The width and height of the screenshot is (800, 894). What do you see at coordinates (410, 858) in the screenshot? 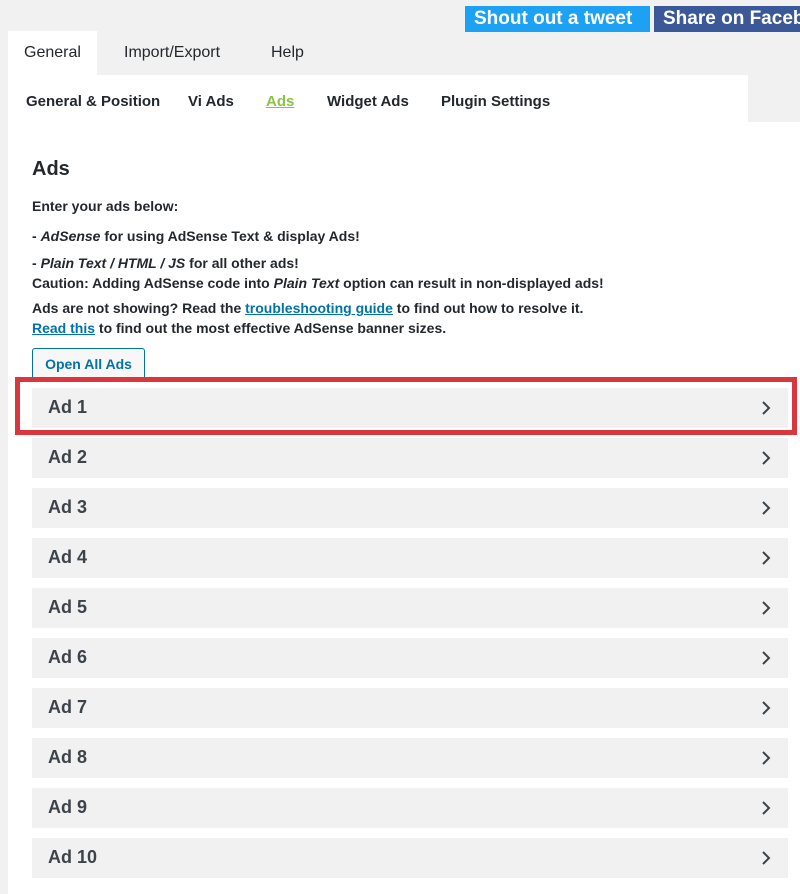
I see `ad-row: Ad 10` at bounding box center [410, 858].